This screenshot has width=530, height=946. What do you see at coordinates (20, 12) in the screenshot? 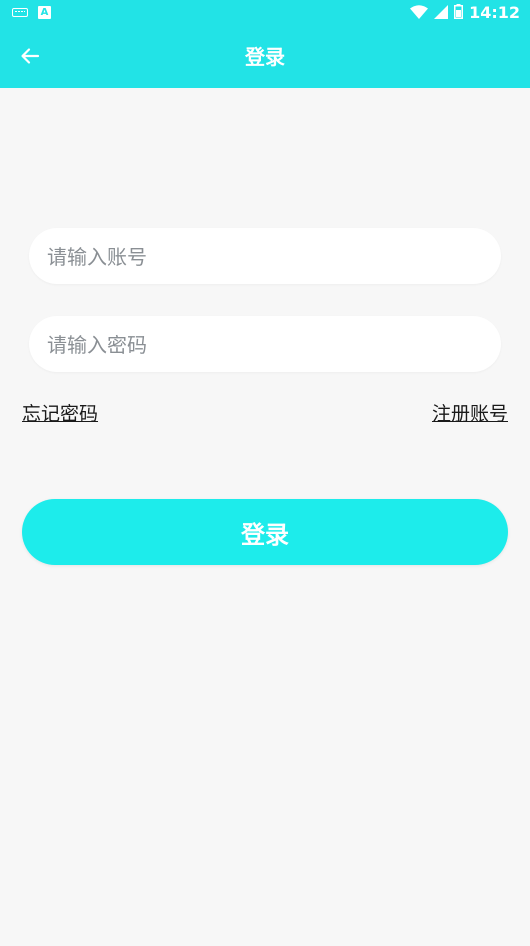
I see `keyboard-icon` at bounding box center [20, 12].